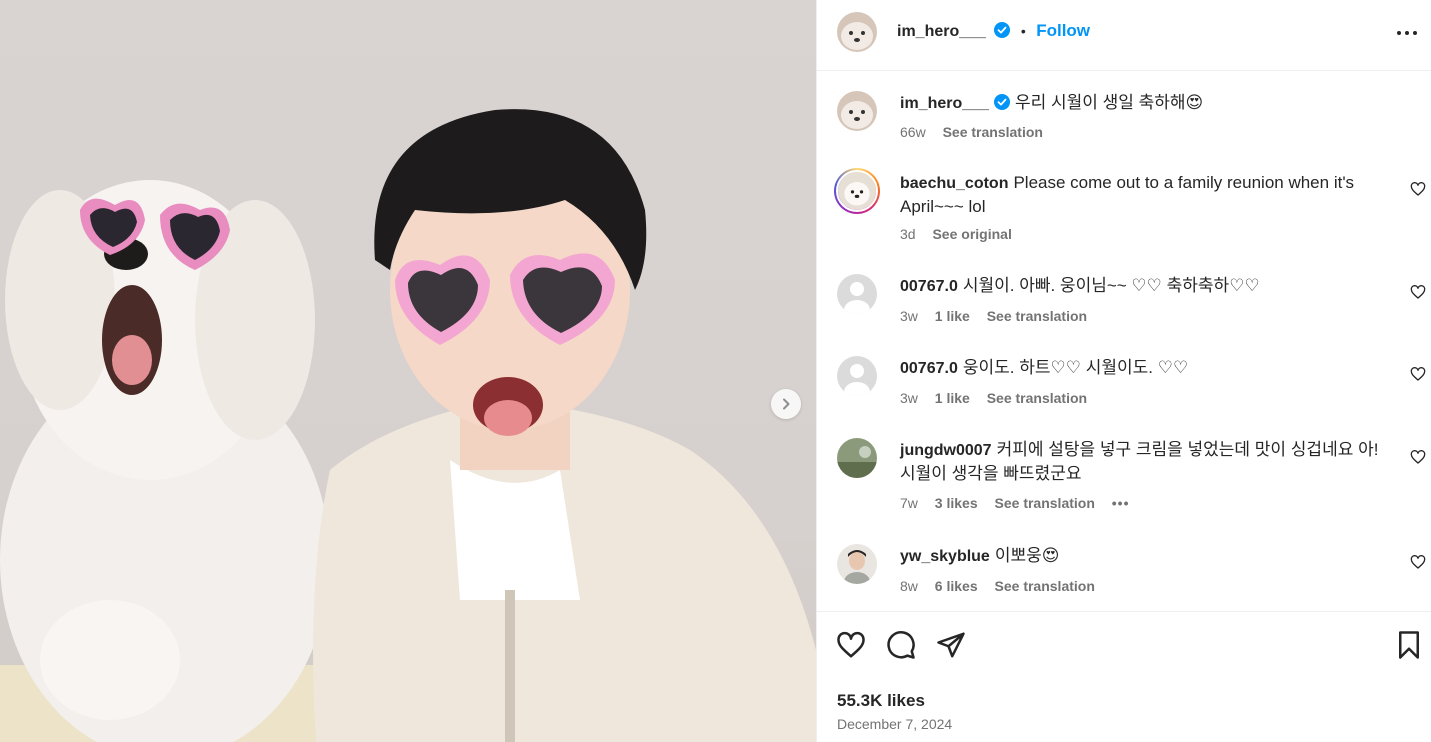  What do you see at coordinates (1124, 35) in the screenshot?
I see `post-header: im_hero___ • Follow` at bounding box center [1124, 35].